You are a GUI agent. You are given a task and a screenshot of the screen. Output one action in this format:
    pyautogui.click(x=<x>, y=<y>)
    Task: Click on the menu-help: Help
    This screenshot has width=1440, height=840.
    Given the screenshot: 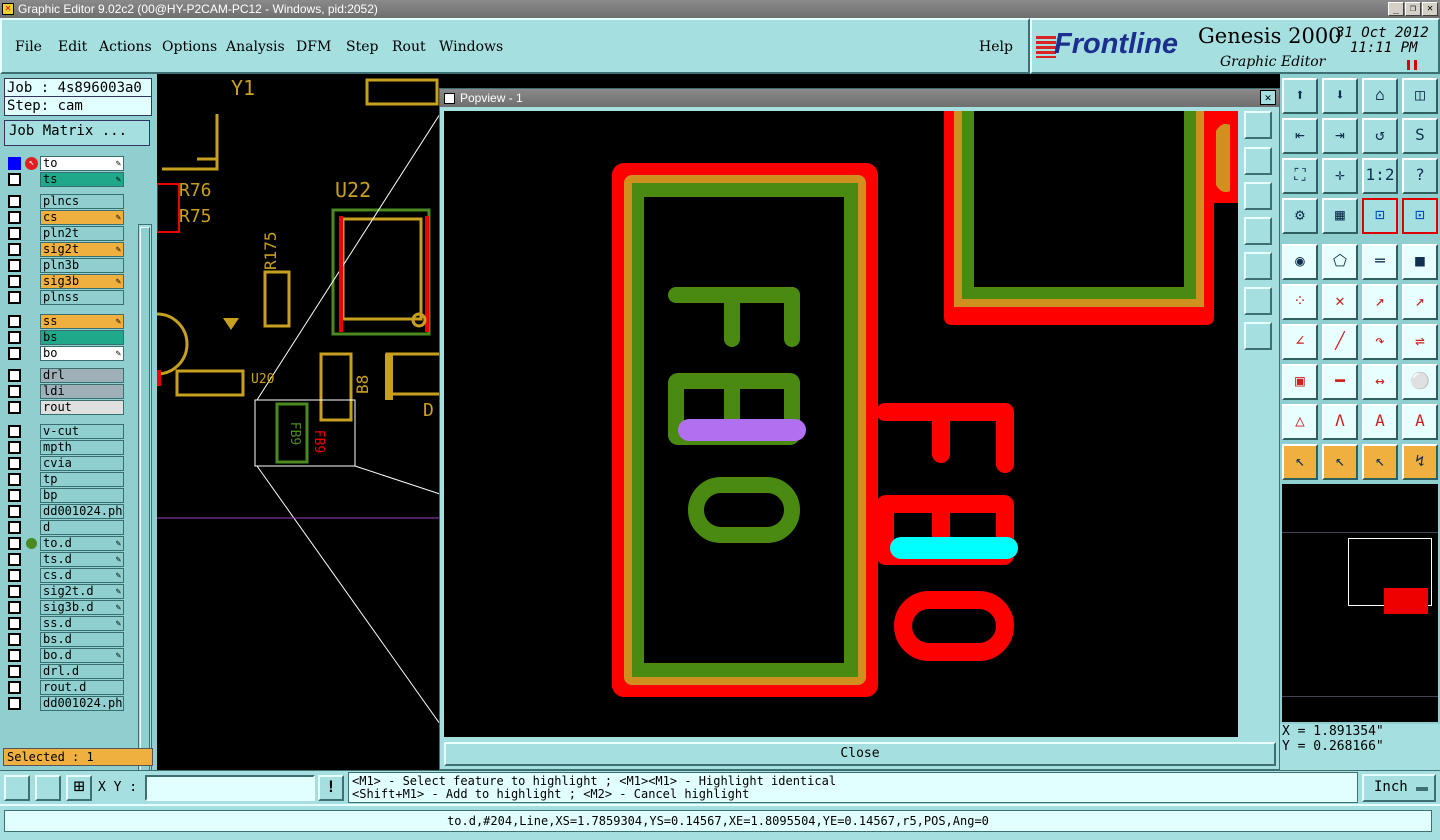 What is the action you would take?
    pyautogui.click(x=996, y=47)
    